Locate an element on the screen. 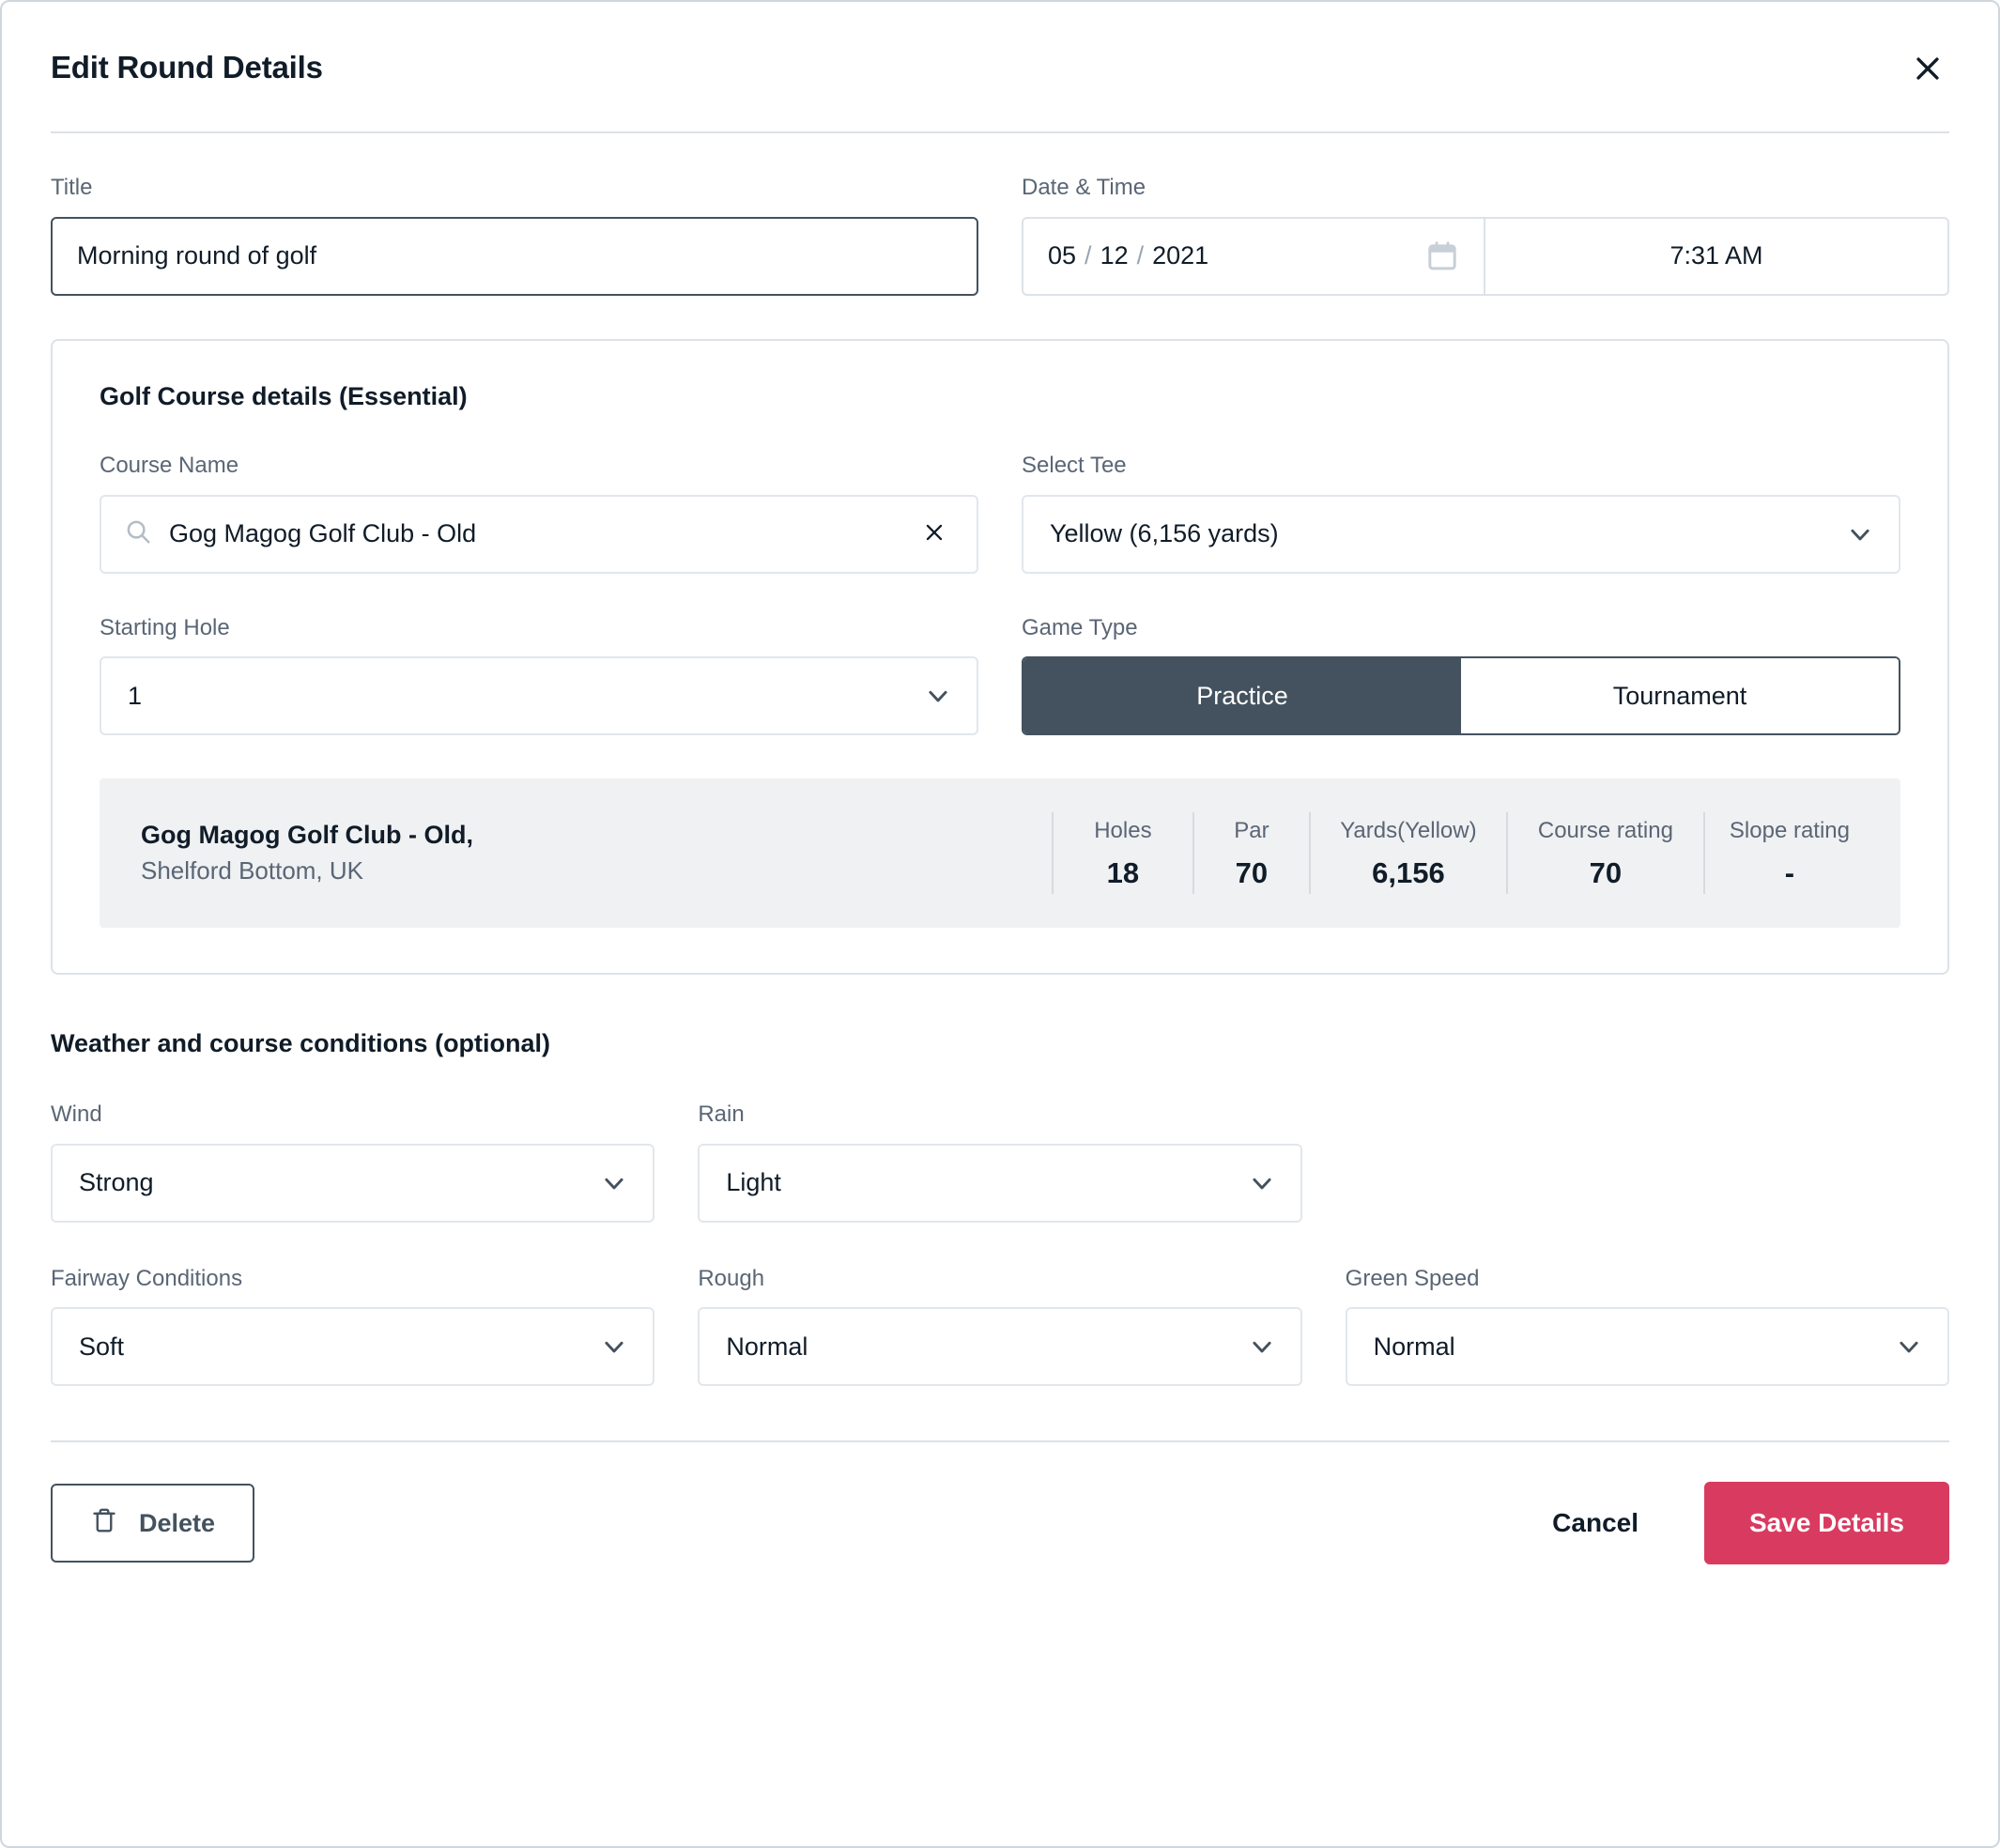  title-datetime-row: Title Date & Time 05 / 12 / 2021 is located at coordinates (1000, 235).